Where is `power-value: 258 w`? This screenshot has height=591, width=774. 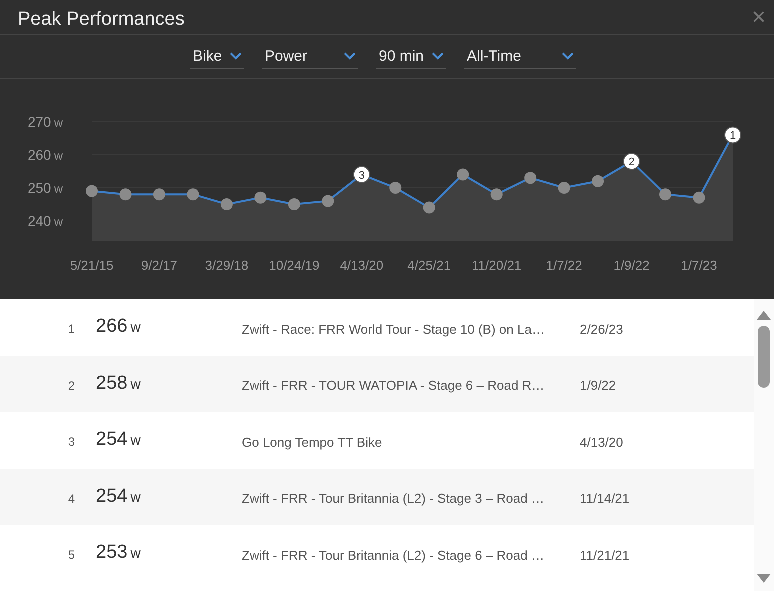 power-value: 258 w is located at coordinates (119, 383).